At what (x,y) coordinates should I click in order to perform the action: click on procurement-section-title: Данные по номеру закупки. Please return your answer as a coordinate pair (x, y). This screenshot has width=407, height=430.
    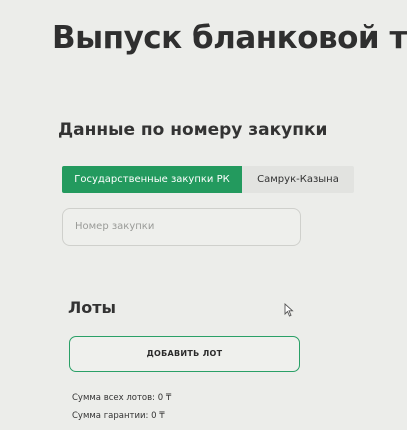
    Looking at the image, I should click on (193, 130).